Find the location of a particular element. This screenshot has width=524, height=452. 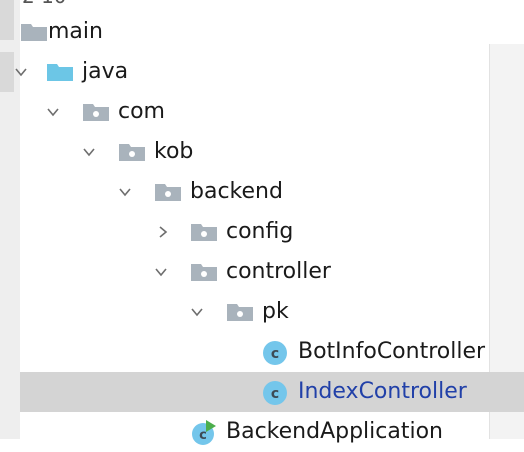

tree-node-backend: backend is located at coordinates (255, 192).